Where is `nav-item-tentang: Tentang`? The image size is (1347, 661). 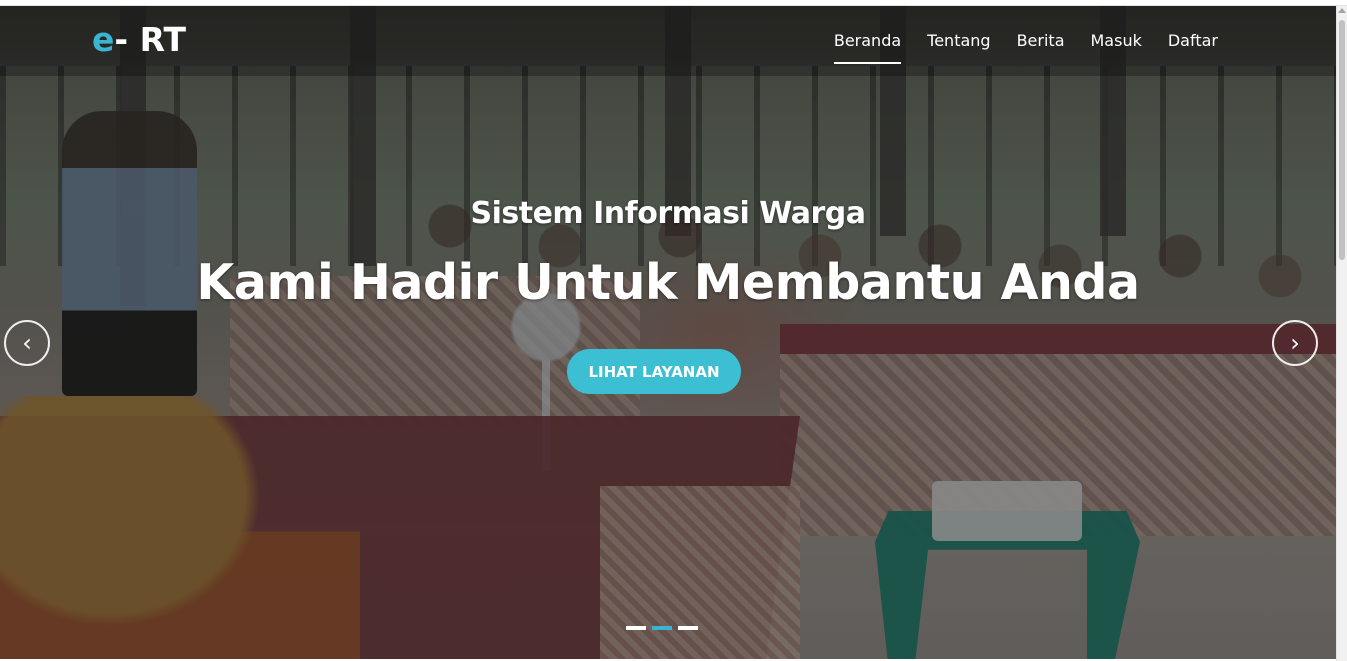 nav-item-tentang: Tentang is located at coordinates (958, 47).